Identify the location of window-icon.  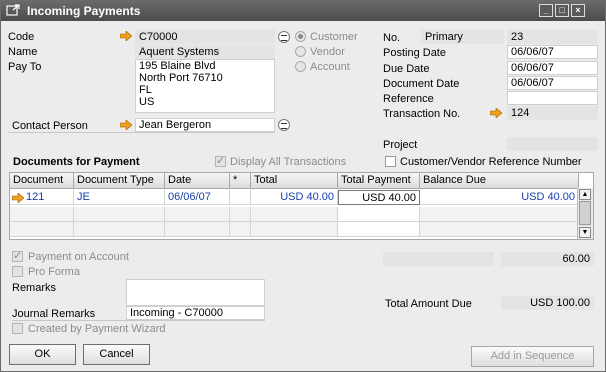
(13, 10).